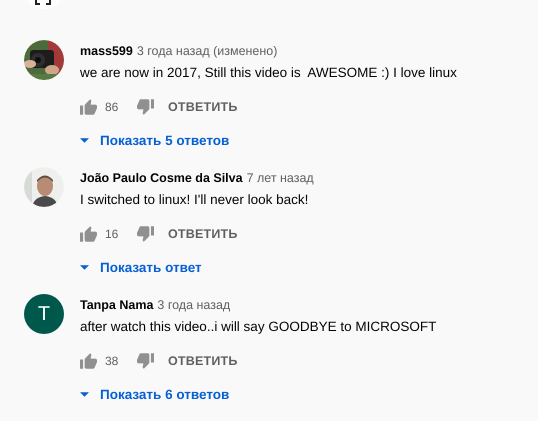 The image size is (538, 421). Describe the element at coordinates (44, 314) in the screenshot. I see `avatar: T` at that location.